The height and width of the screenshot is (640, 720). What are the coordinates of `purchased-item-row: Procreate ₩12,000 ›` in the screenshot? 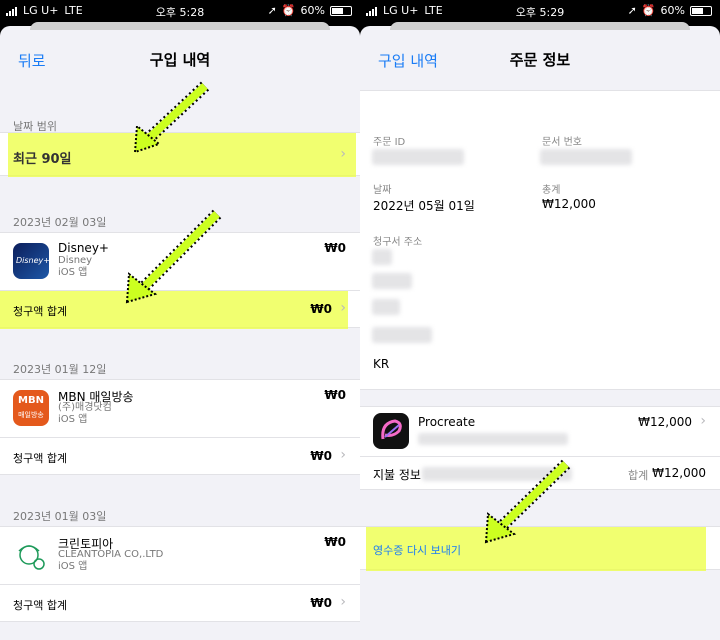 It's located at (540, 431).